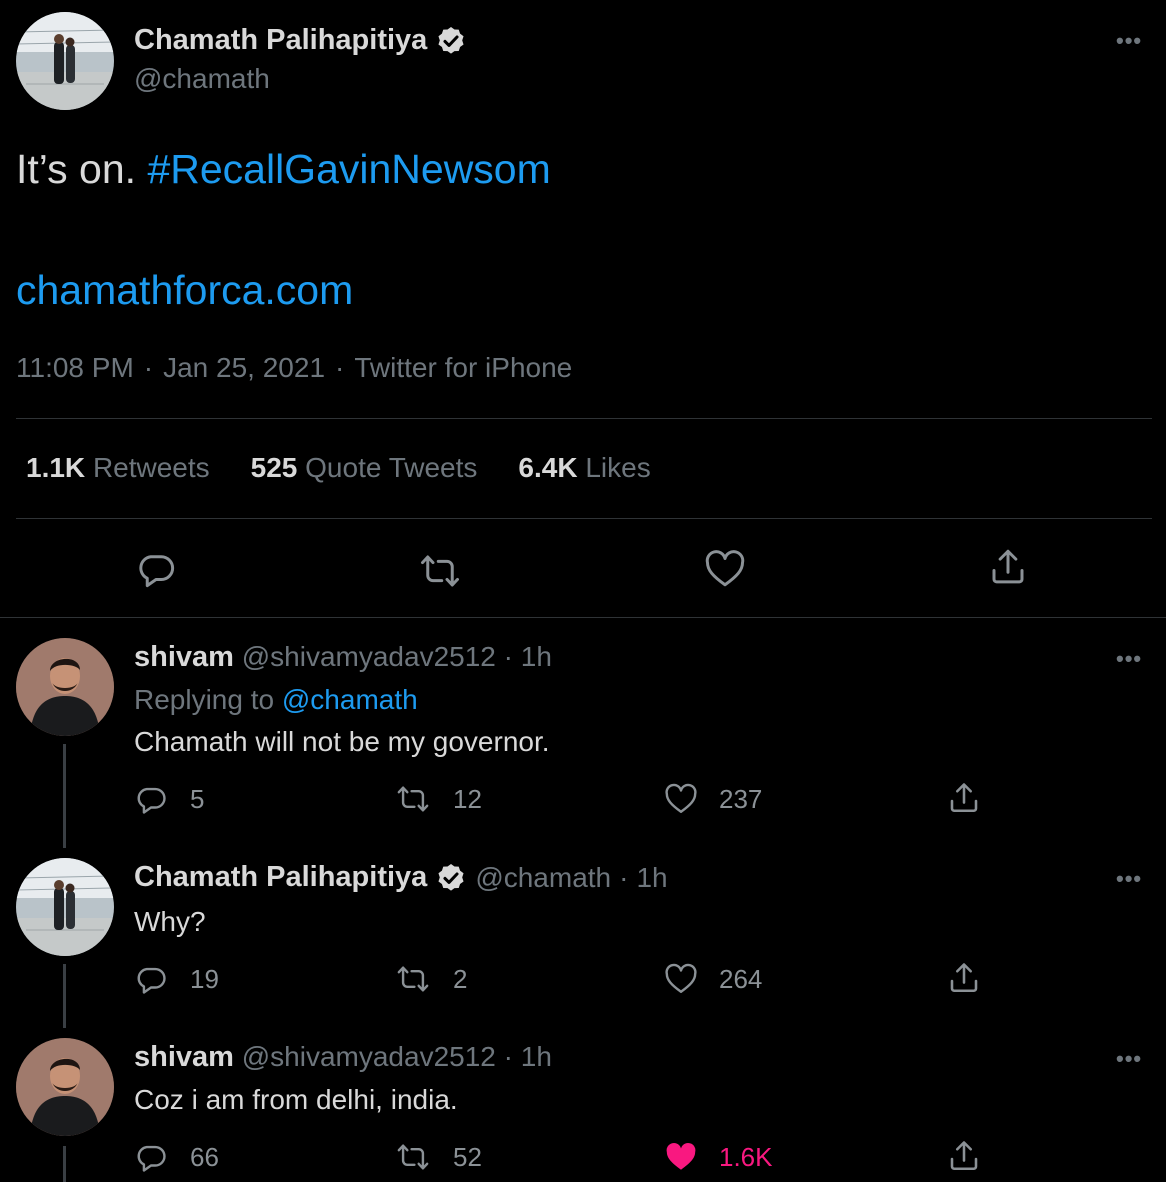 This screenshot has height=1182, width=1166. Describe the element at coordinates (204, 979) in the screenshot. I see `reply-count: 19` at that location.